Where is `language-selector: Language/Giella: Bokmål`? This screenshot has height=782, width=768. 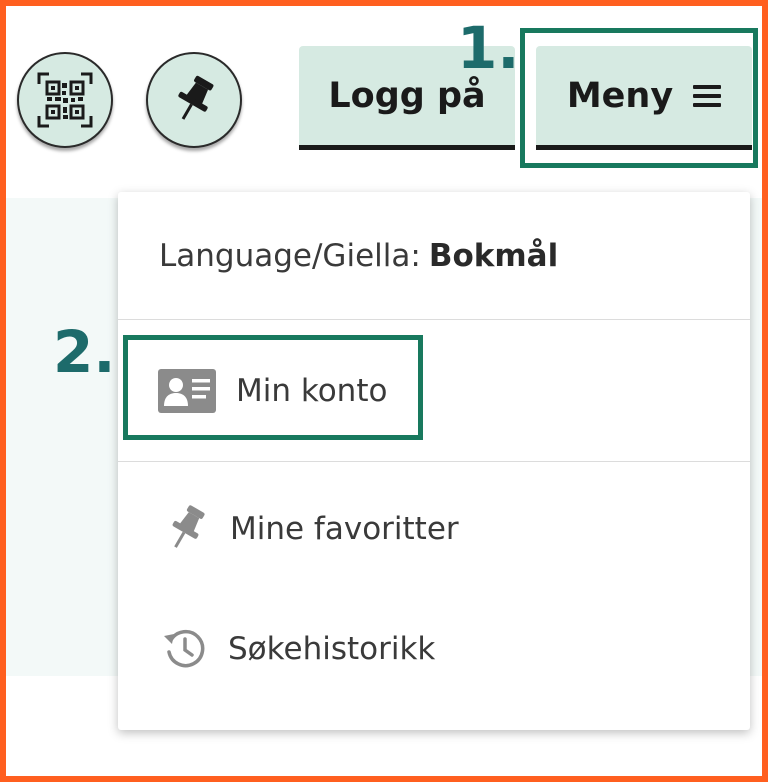
language-selector: Language/Giella: Bokmål is located at coordinates (434, 256).